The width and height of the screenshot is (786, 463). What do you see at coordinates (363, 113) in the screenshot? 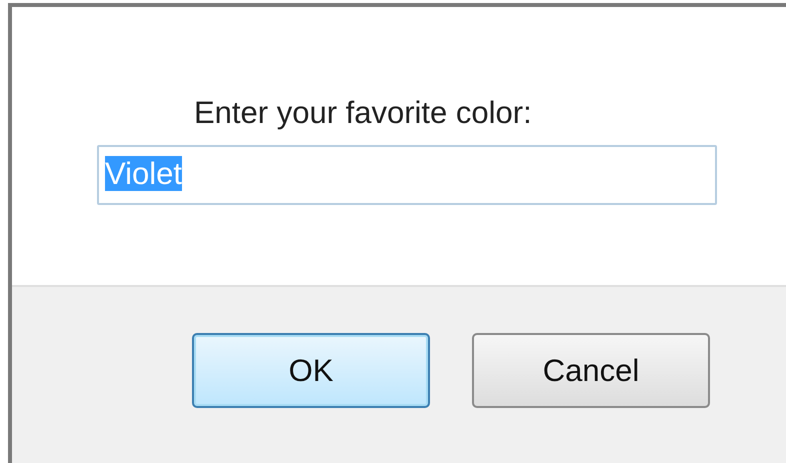
I see `prompt-label: Enter your favorite color:` at bounding box center [363, 113].